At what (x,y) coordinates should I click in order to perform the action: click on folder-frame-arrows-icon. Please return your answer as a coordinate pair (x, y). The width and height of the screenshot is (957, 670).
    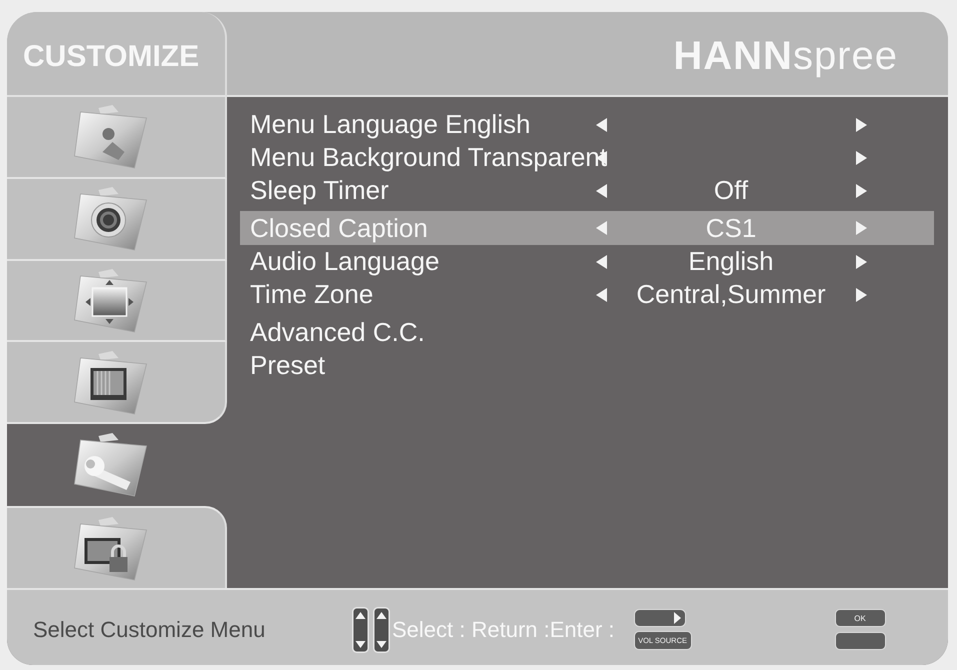
    Looking at the image, I should click on (111, 301).